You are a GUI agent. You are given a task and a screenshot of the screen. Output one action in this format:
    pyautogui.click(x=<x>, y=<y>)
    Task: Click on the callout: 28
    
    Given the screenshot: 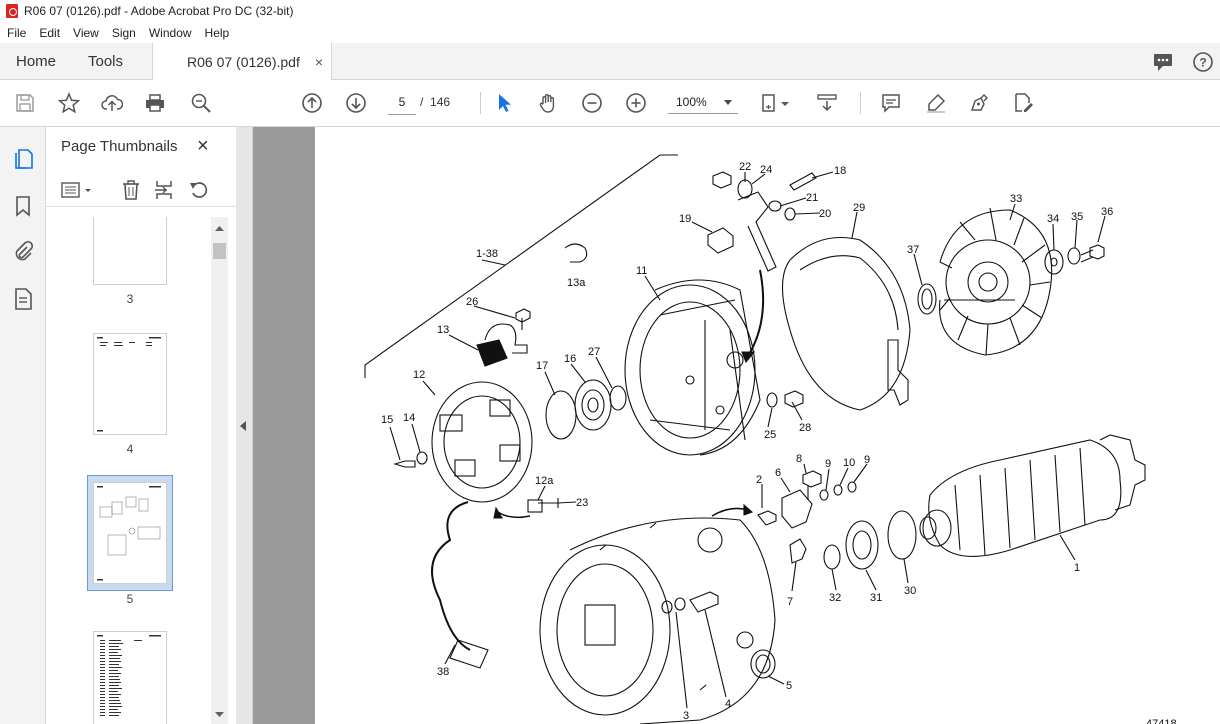 What is the action you would take?
    pyautogui.click(x=805, y=428)
    